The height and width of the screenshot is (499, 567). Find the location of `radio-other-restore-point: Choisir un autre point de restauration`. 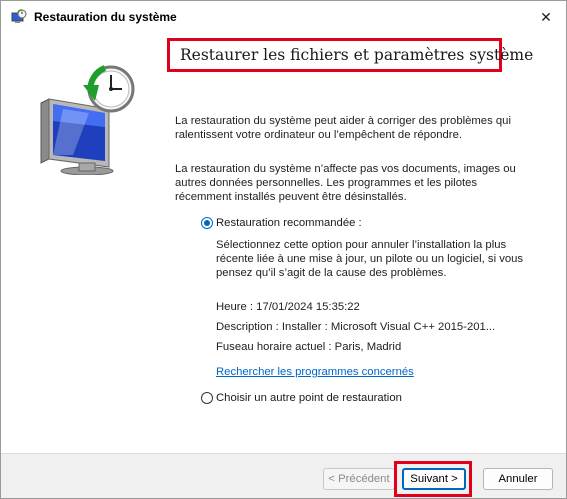

radio-other-restore-point: Choisir un autre point de restauration is located at coordinates (301, 398).